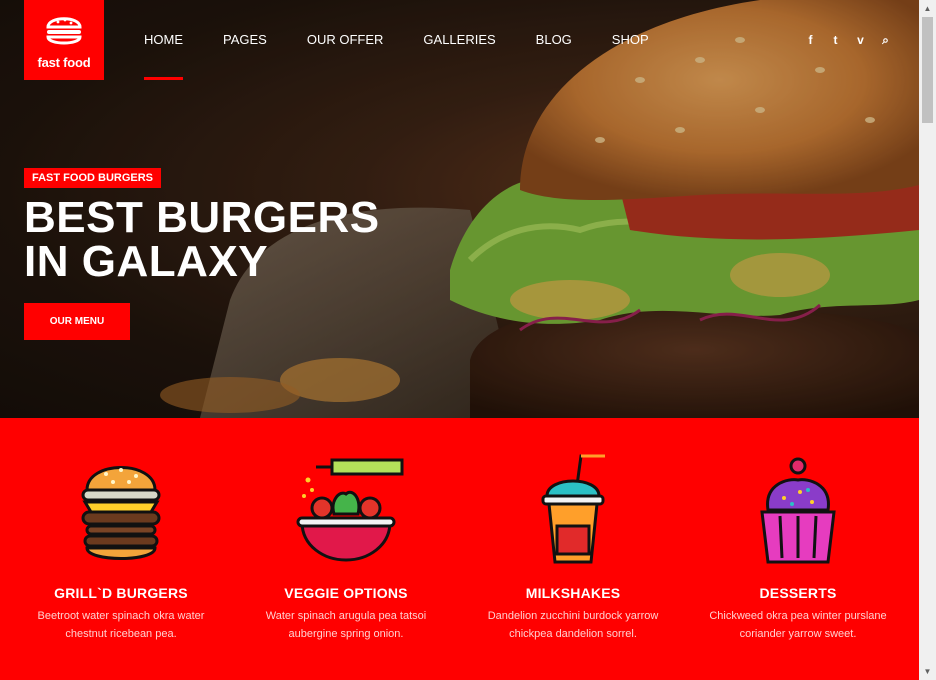 The width and height of the screenshot is (936, 680). Describe the element at coordinates (64, 62) in the screenshot. I see `logo-text: fast food` at that location.